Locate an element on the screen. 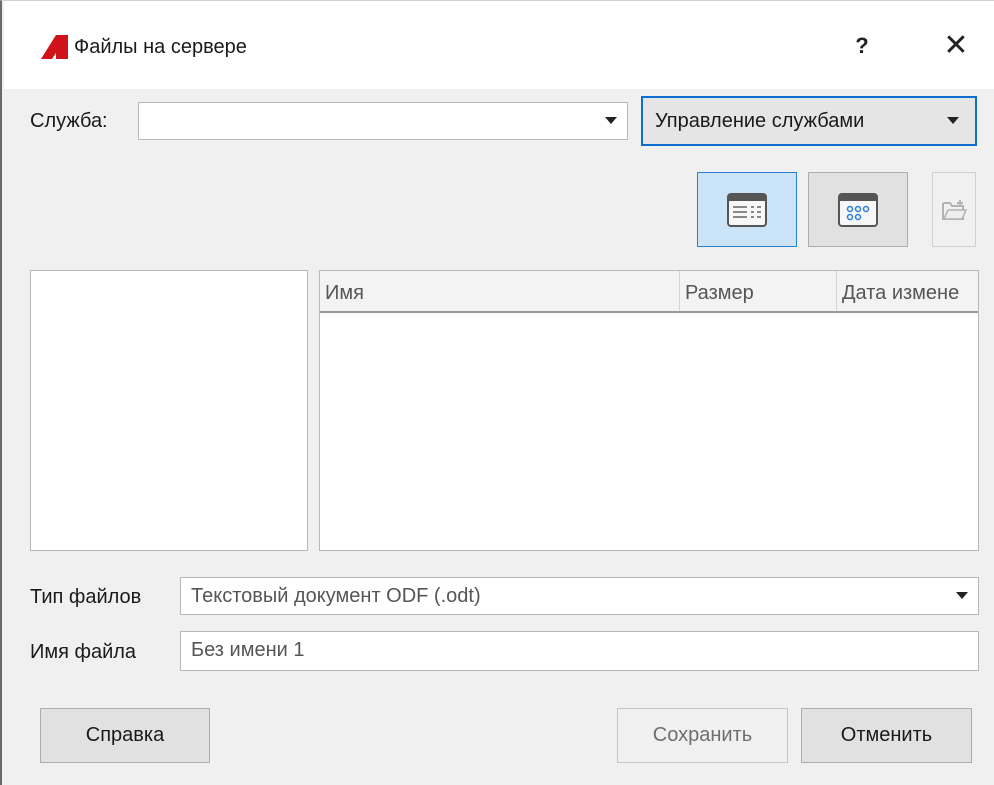 This screenshot has height=785, width=994. window-title: Файлы на сервере is located at coordinates (160, 47).